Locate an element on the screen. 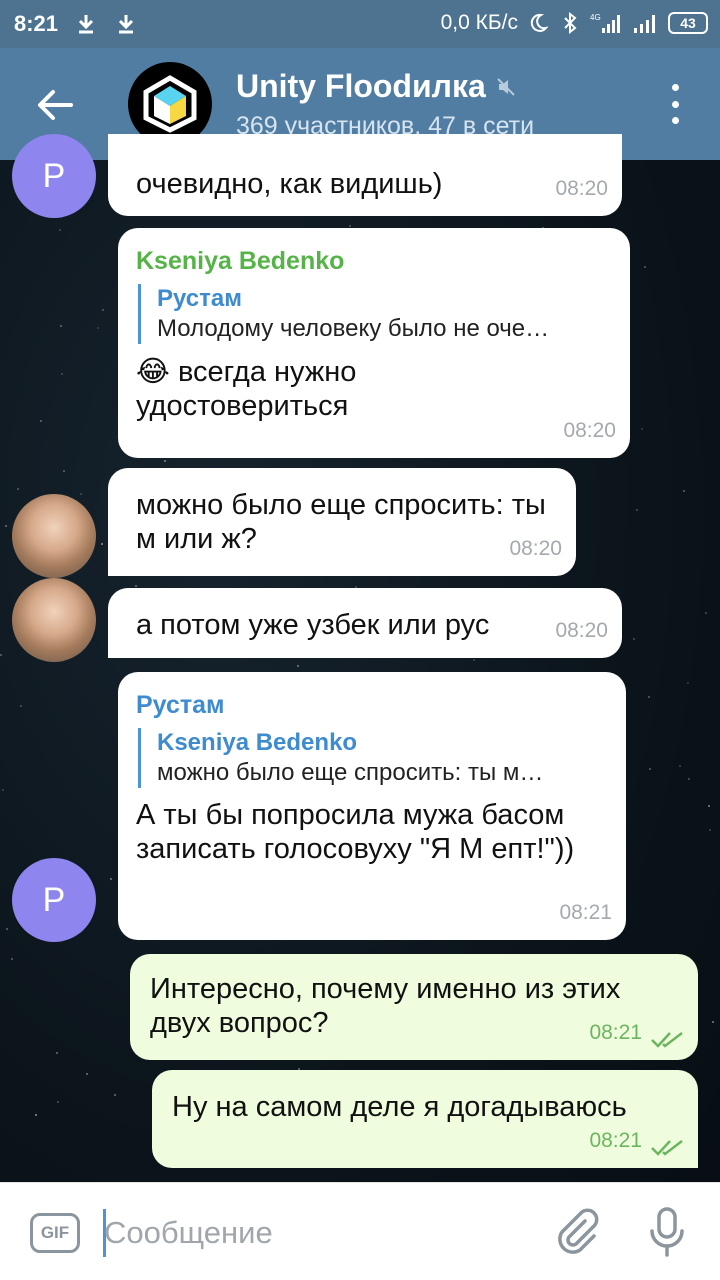  avatar-letter: Р is located at coordinates (54, 175).